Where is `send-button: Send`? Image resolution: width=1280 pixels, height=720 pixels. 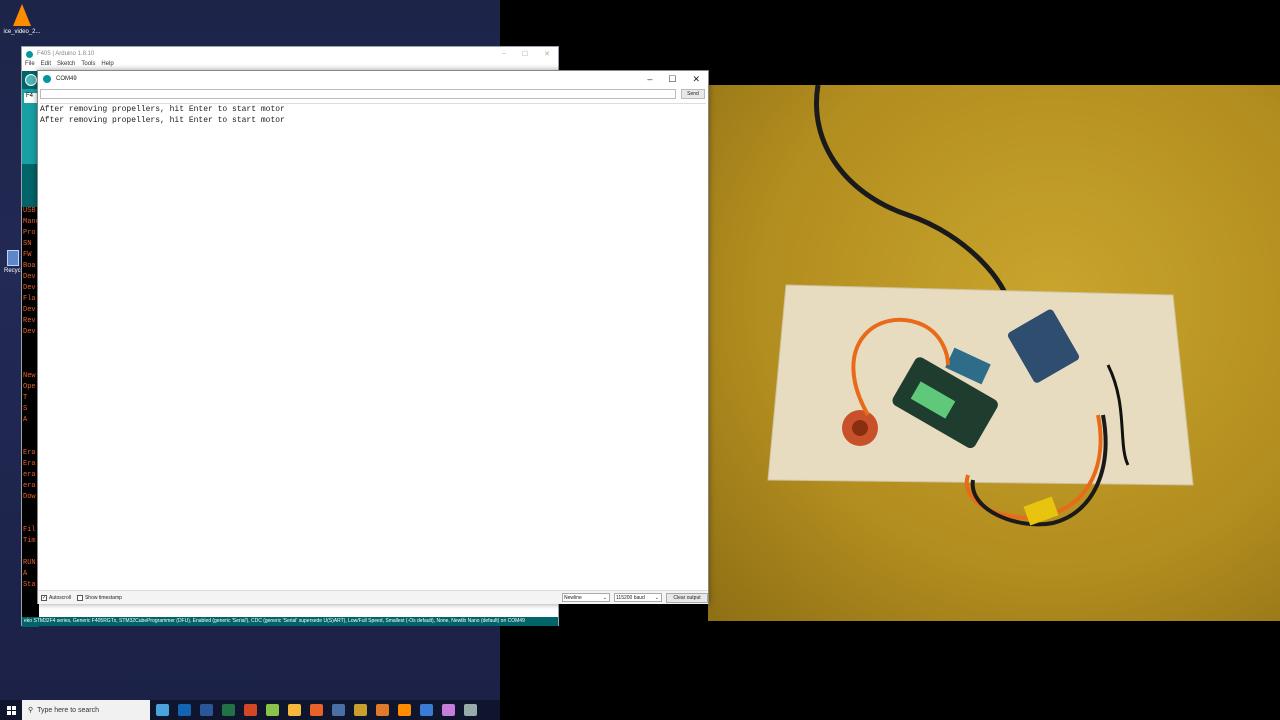 send-button: Send is located at coordinates (693, 94).